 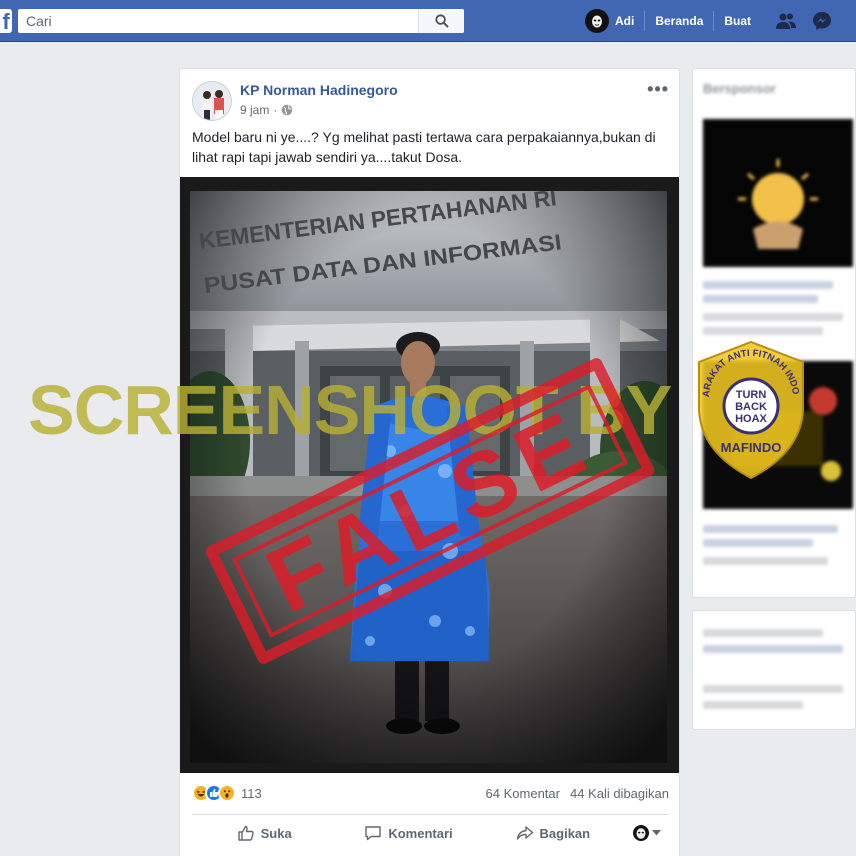 I want to click on mask-icon, so click(x=597, y=21).